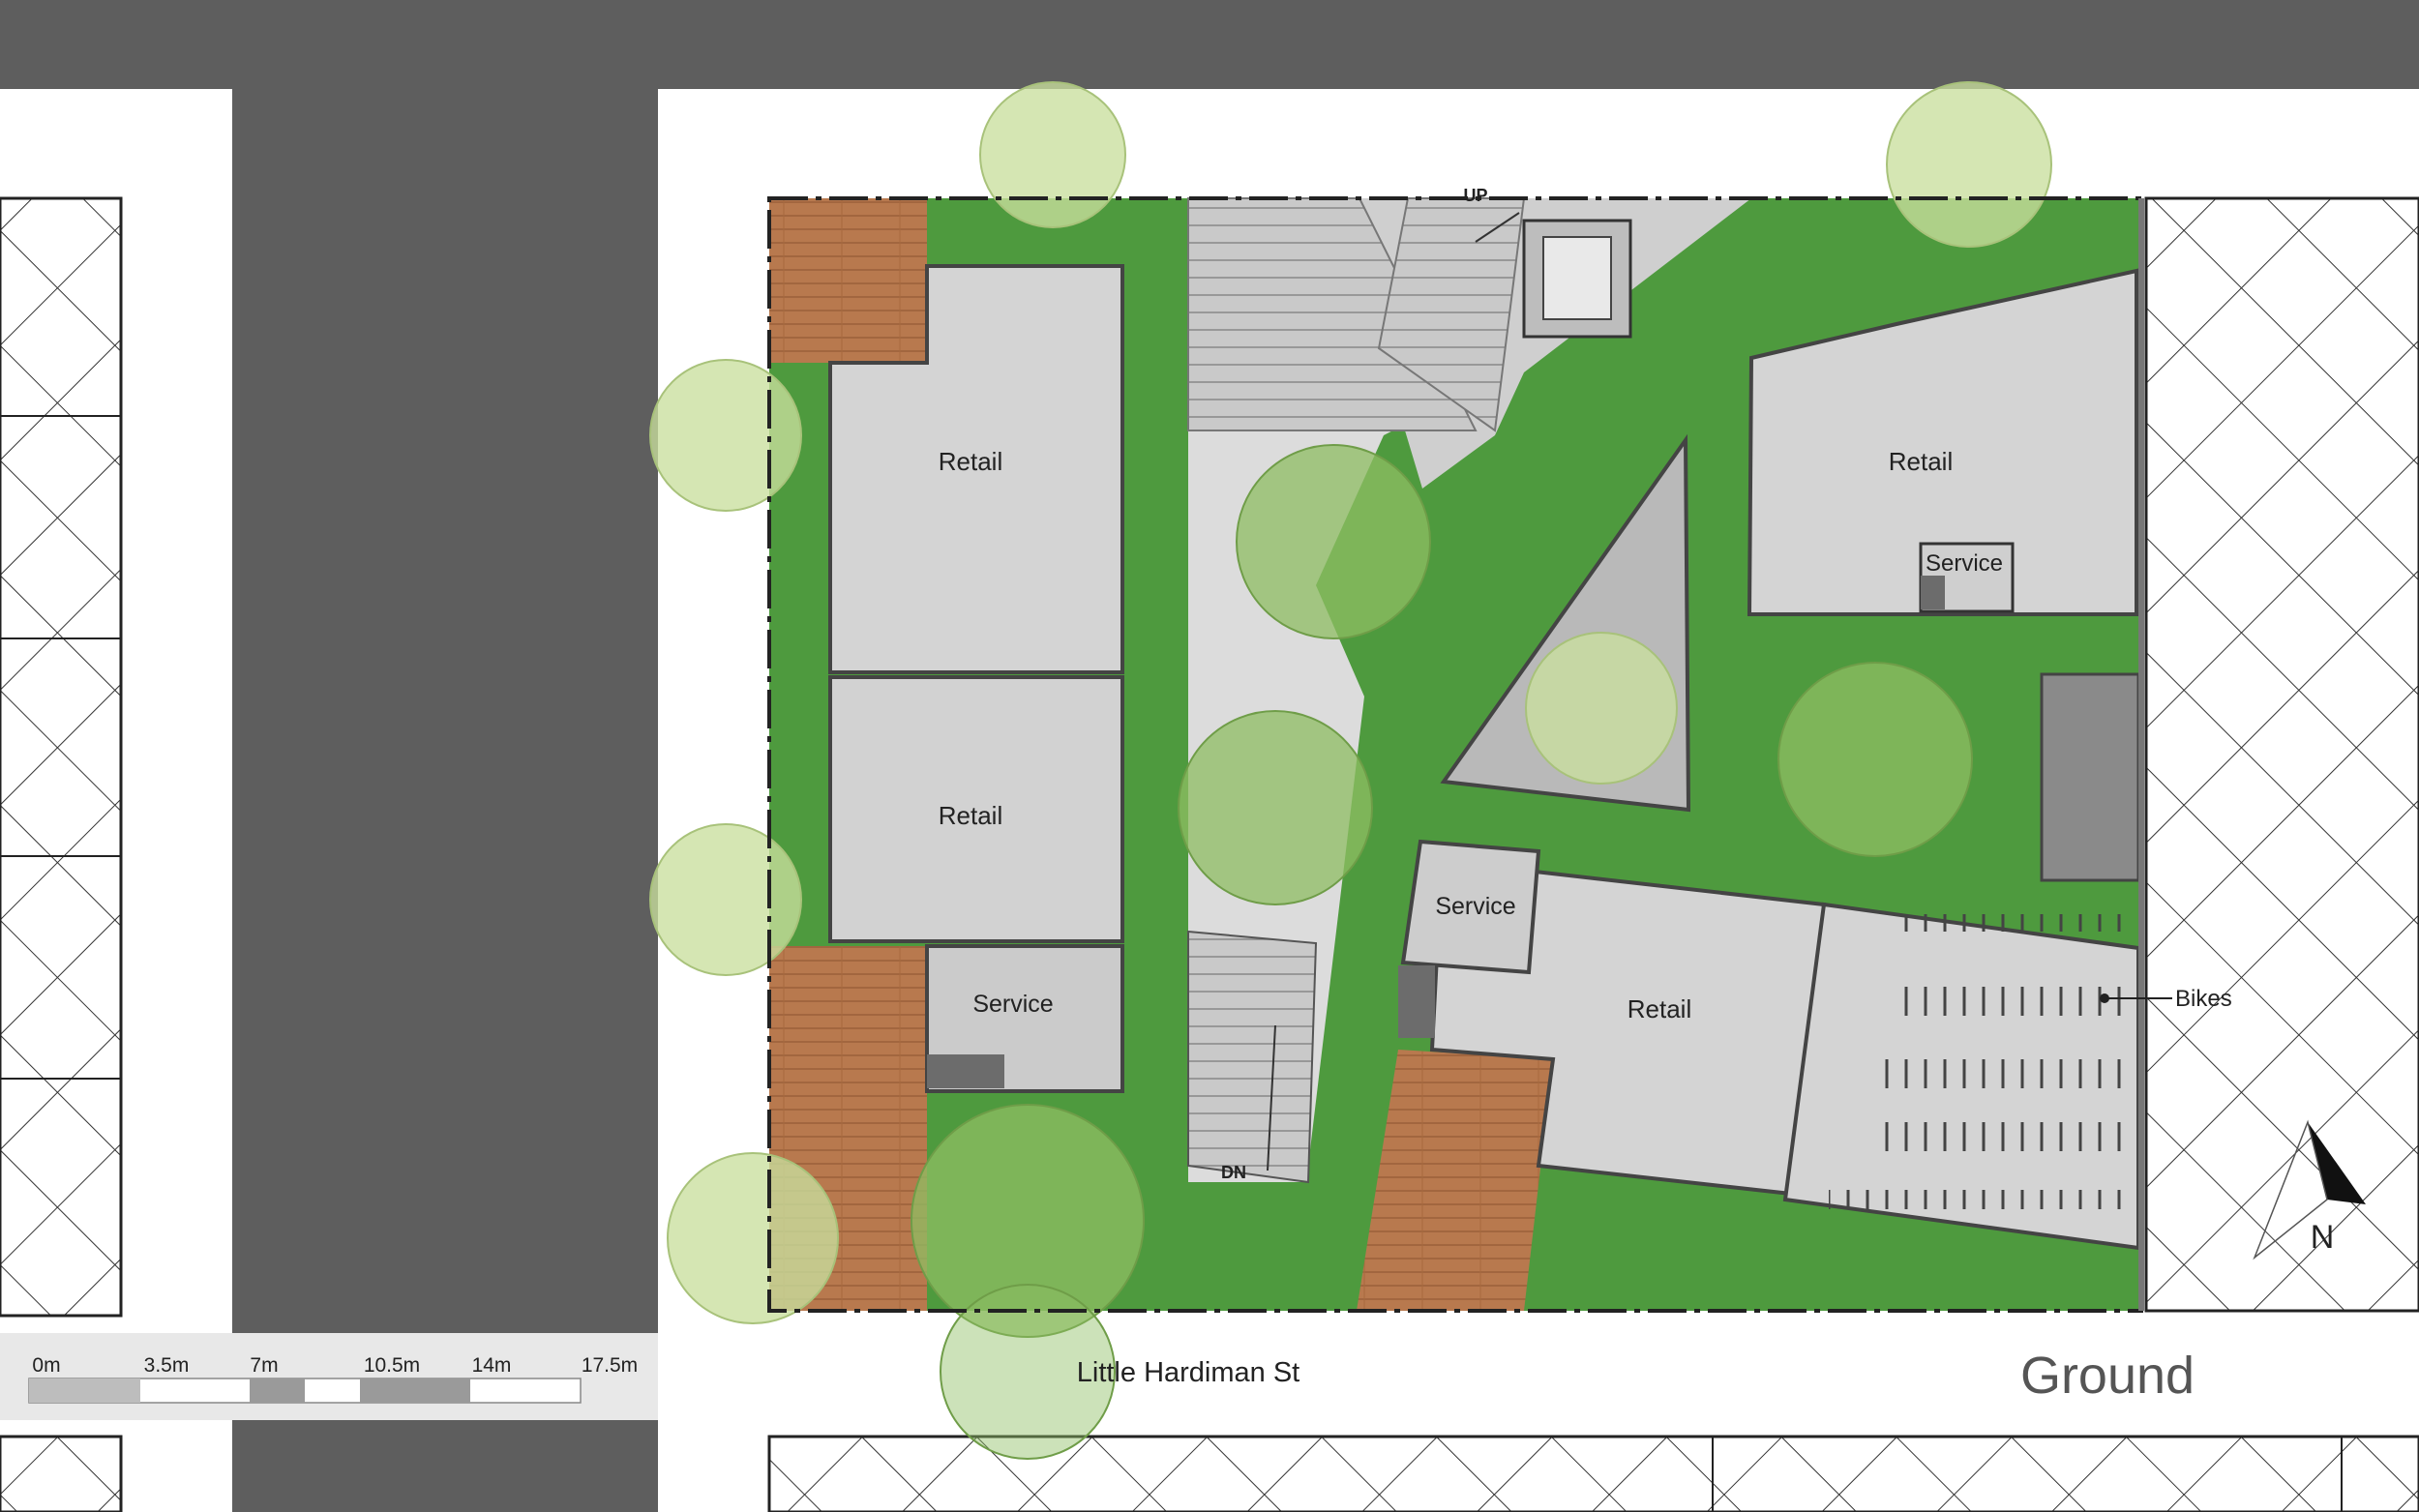 The width and height of the screenshot is (2419, 1512). Describe the element at coordinates (2282, 754) in the screenshot. I see `neighbouring-building-east` at that location.